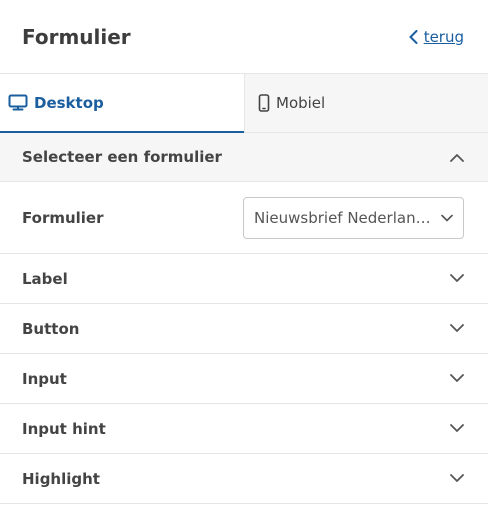  I want to click on section-button: Button, so click(244, 329).